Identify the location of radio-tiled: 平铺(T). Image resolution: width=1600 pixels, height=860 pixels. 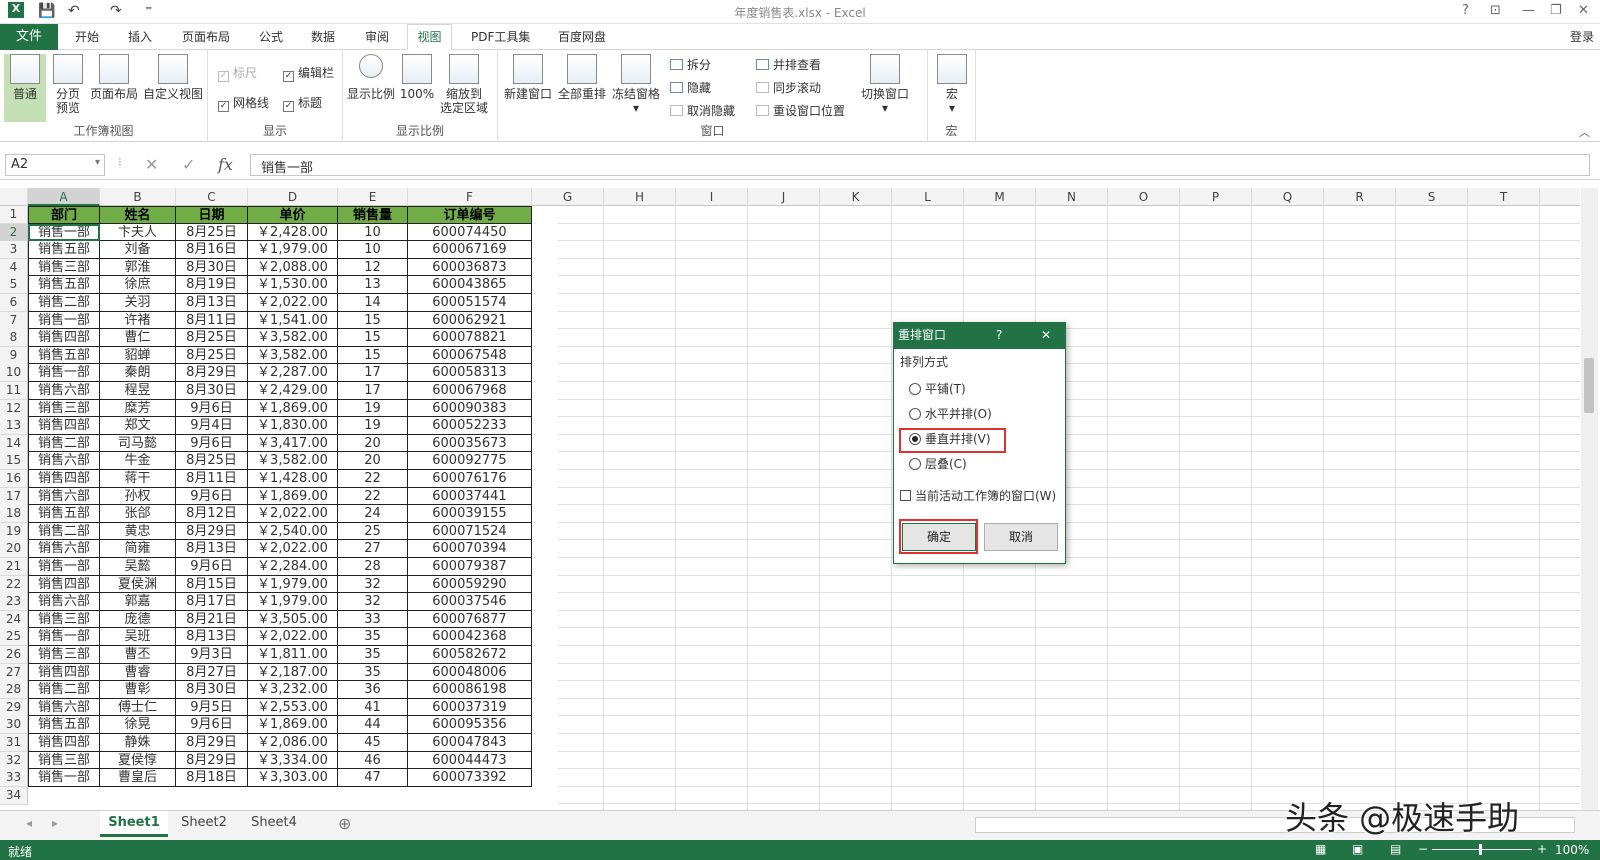
(937, 388).